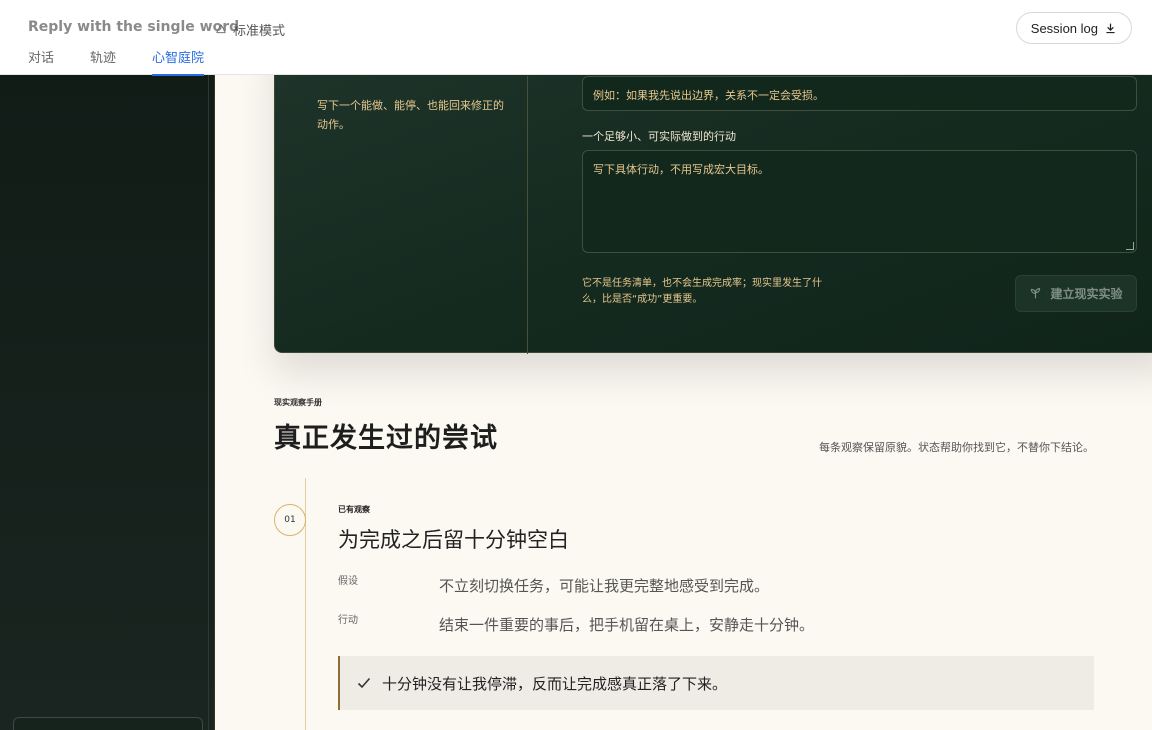  Describe the element at coordinates (681, 169) in the screenshot. I see `action-placeholder: 写下具体行动，不用写成宏大目标。` at that location.